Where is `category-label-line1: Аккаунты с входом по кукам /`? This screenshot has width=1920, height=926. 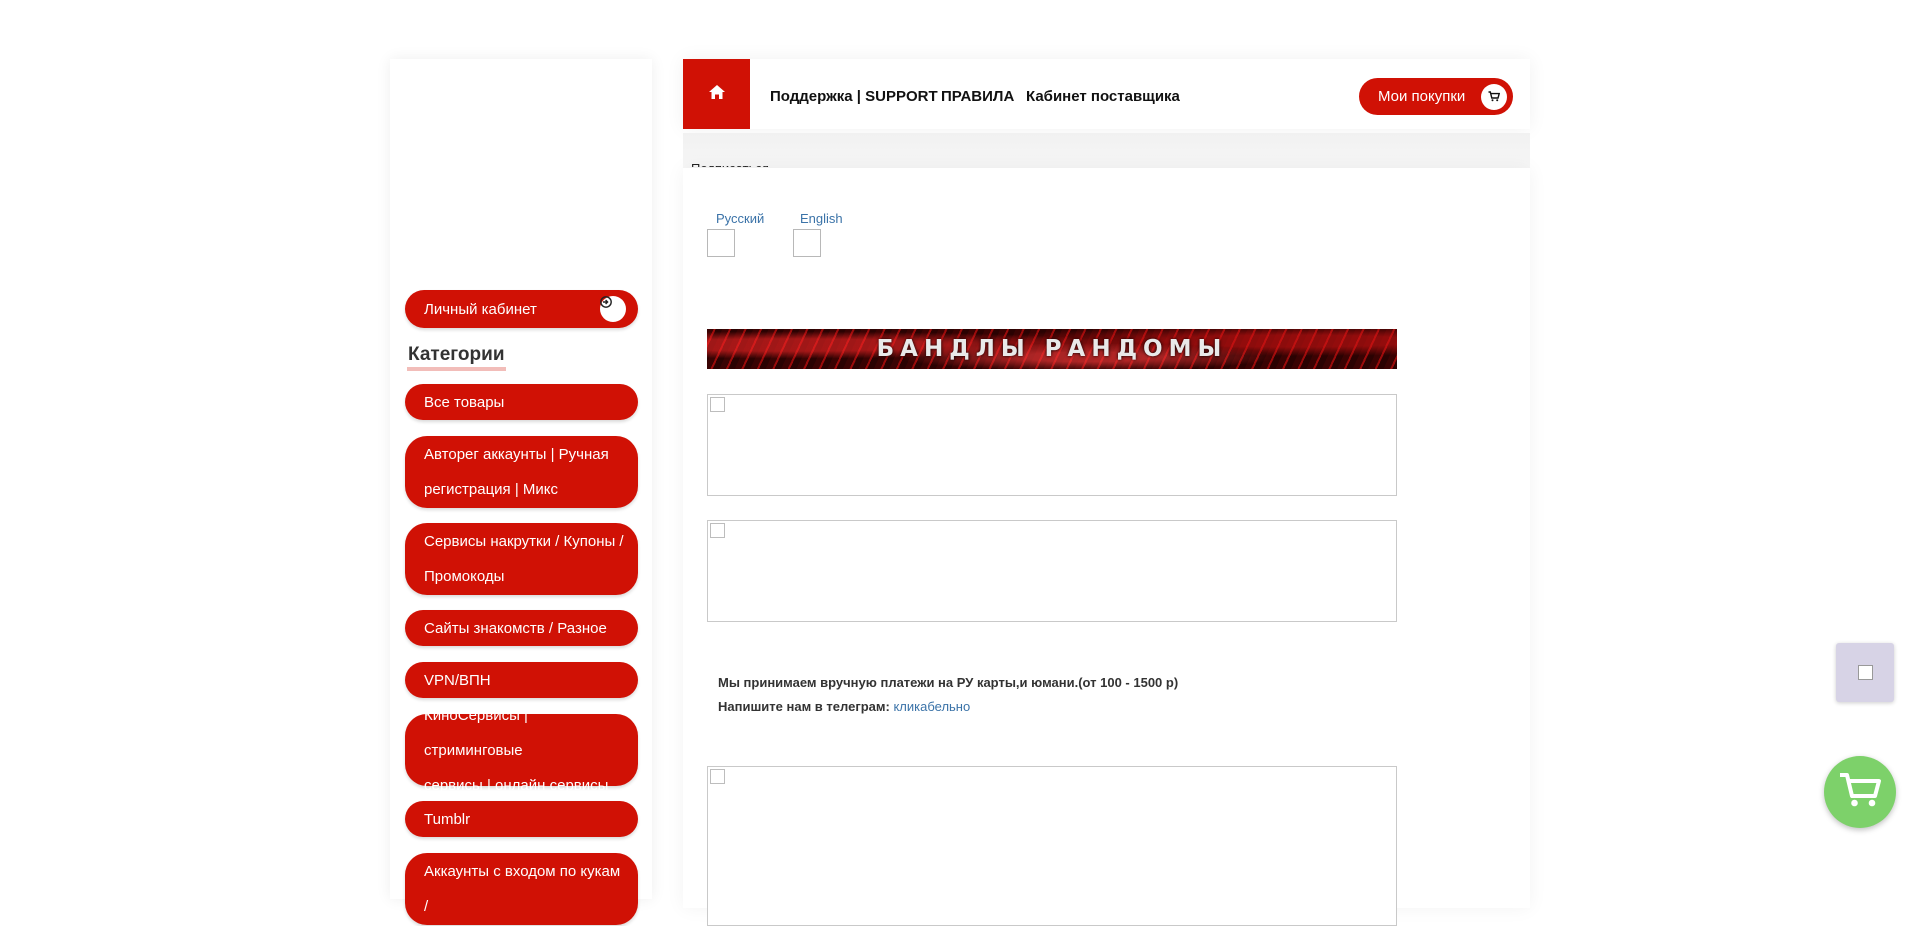 category-label-line1: Аккаунты с входом по кукам / is located at coordinates (522, 889).